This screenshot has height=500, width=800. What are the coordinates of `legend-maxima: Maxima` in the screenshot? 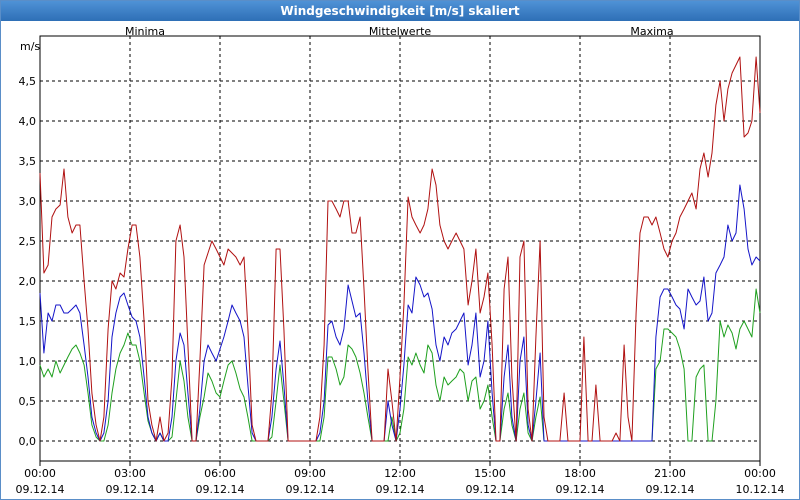 It's located at (651, 31).